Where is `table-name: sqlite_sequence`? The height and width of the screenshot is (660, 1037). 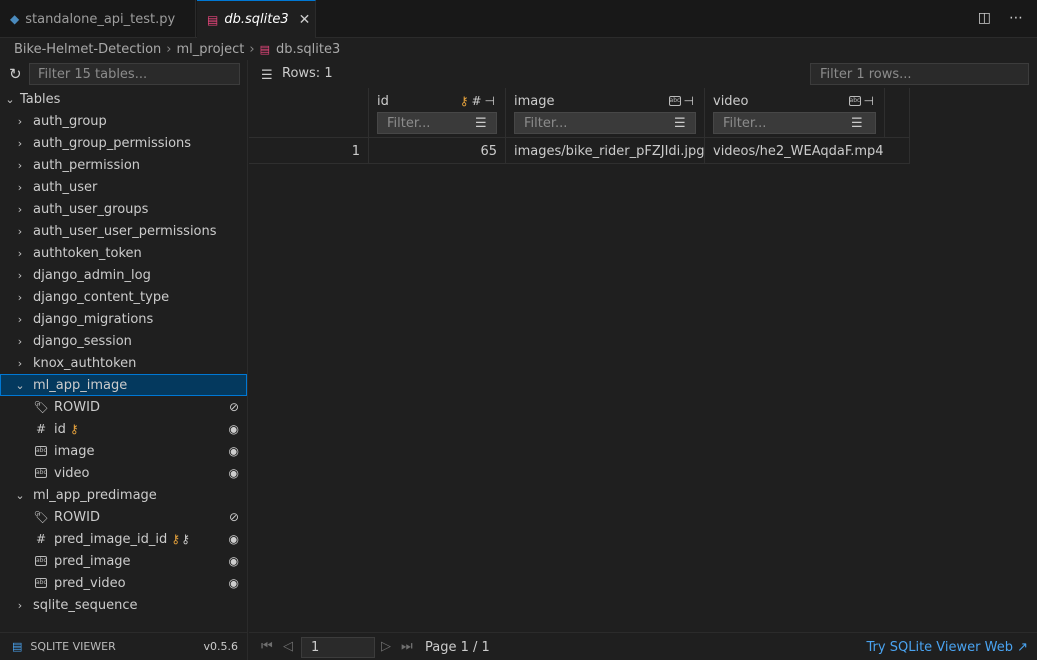 table-name: sqlite_sequence is located at coordinates (85, 605).